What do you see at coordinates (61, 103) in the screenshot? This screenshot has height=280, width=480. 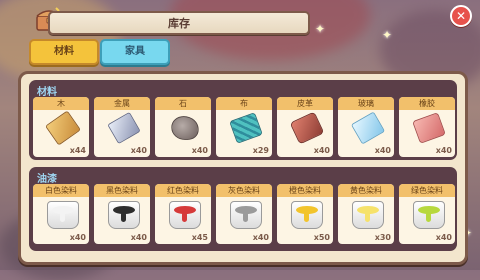 I see `item-name: 木` at bounding box center [61, 103].